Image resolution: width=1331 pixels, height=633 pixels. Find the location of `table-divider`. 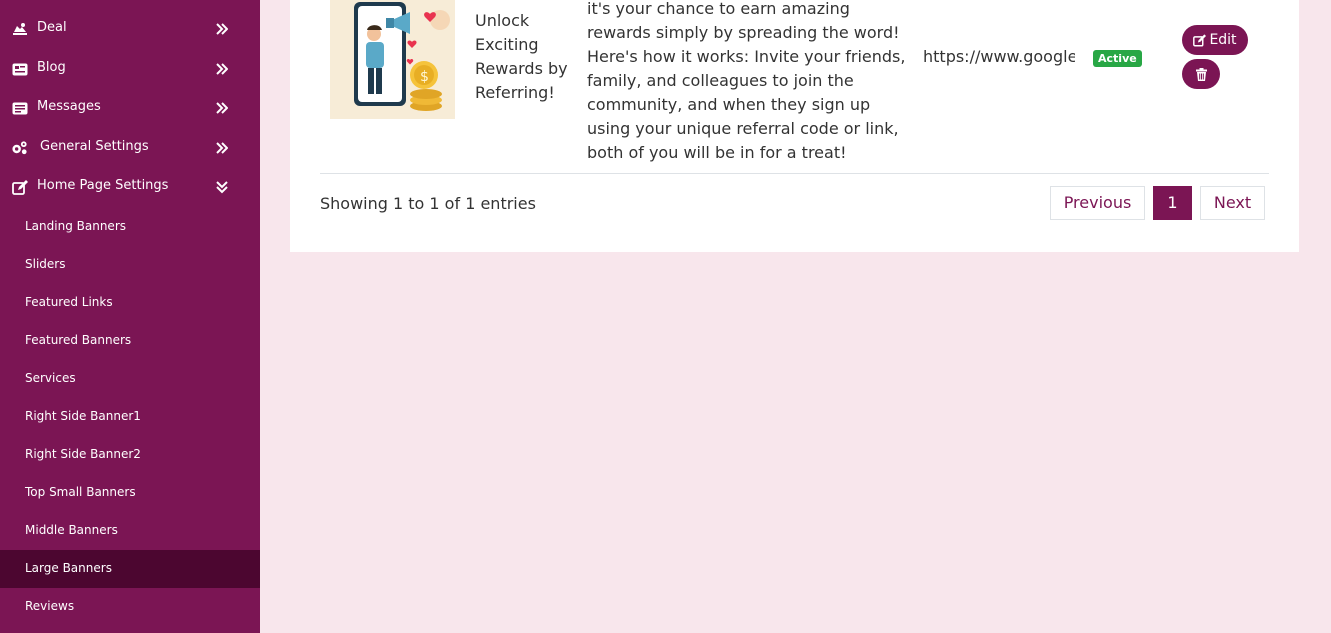

table-divider is located at coordinates (794, 173).